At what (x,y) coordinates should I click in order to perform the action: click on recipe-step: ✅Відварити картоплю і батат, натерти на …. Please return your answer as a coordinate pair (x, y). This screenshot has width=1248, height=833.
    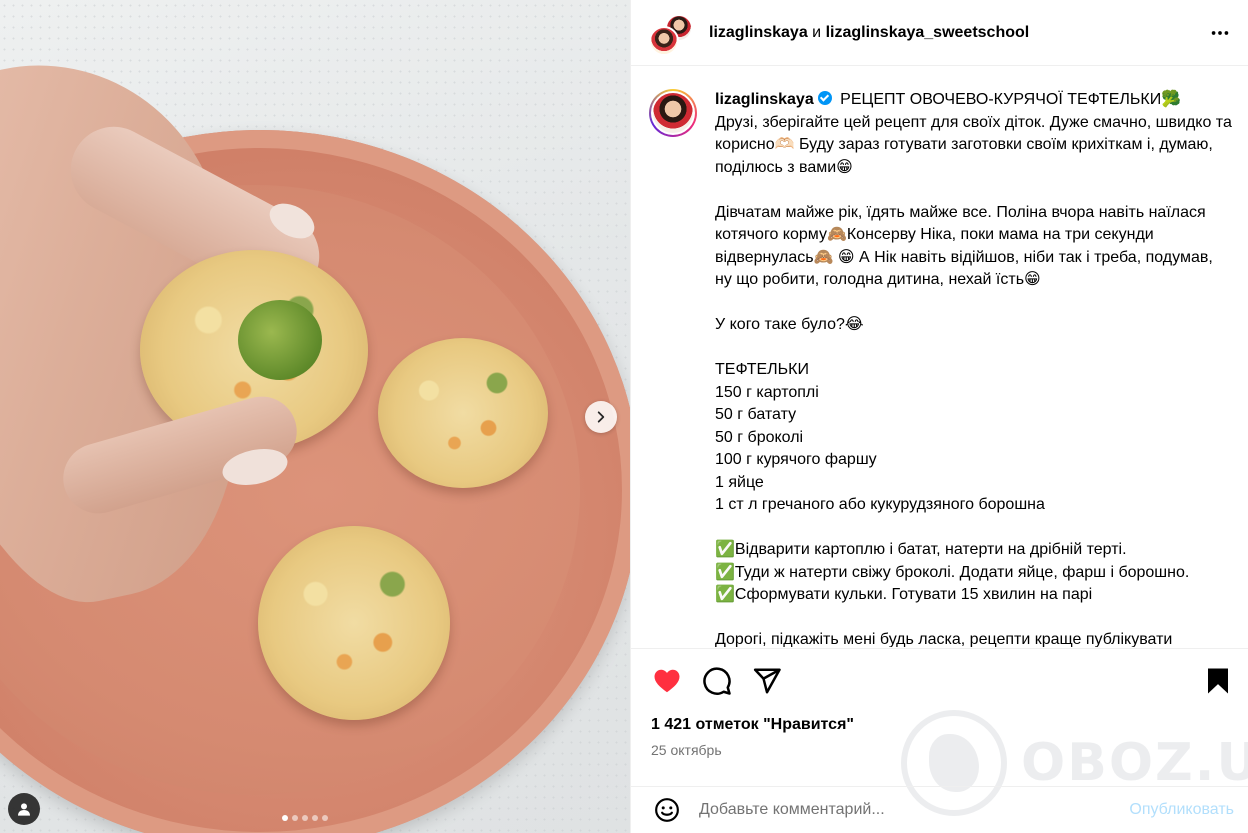
    Looking at the image, I should click on (921, 549).